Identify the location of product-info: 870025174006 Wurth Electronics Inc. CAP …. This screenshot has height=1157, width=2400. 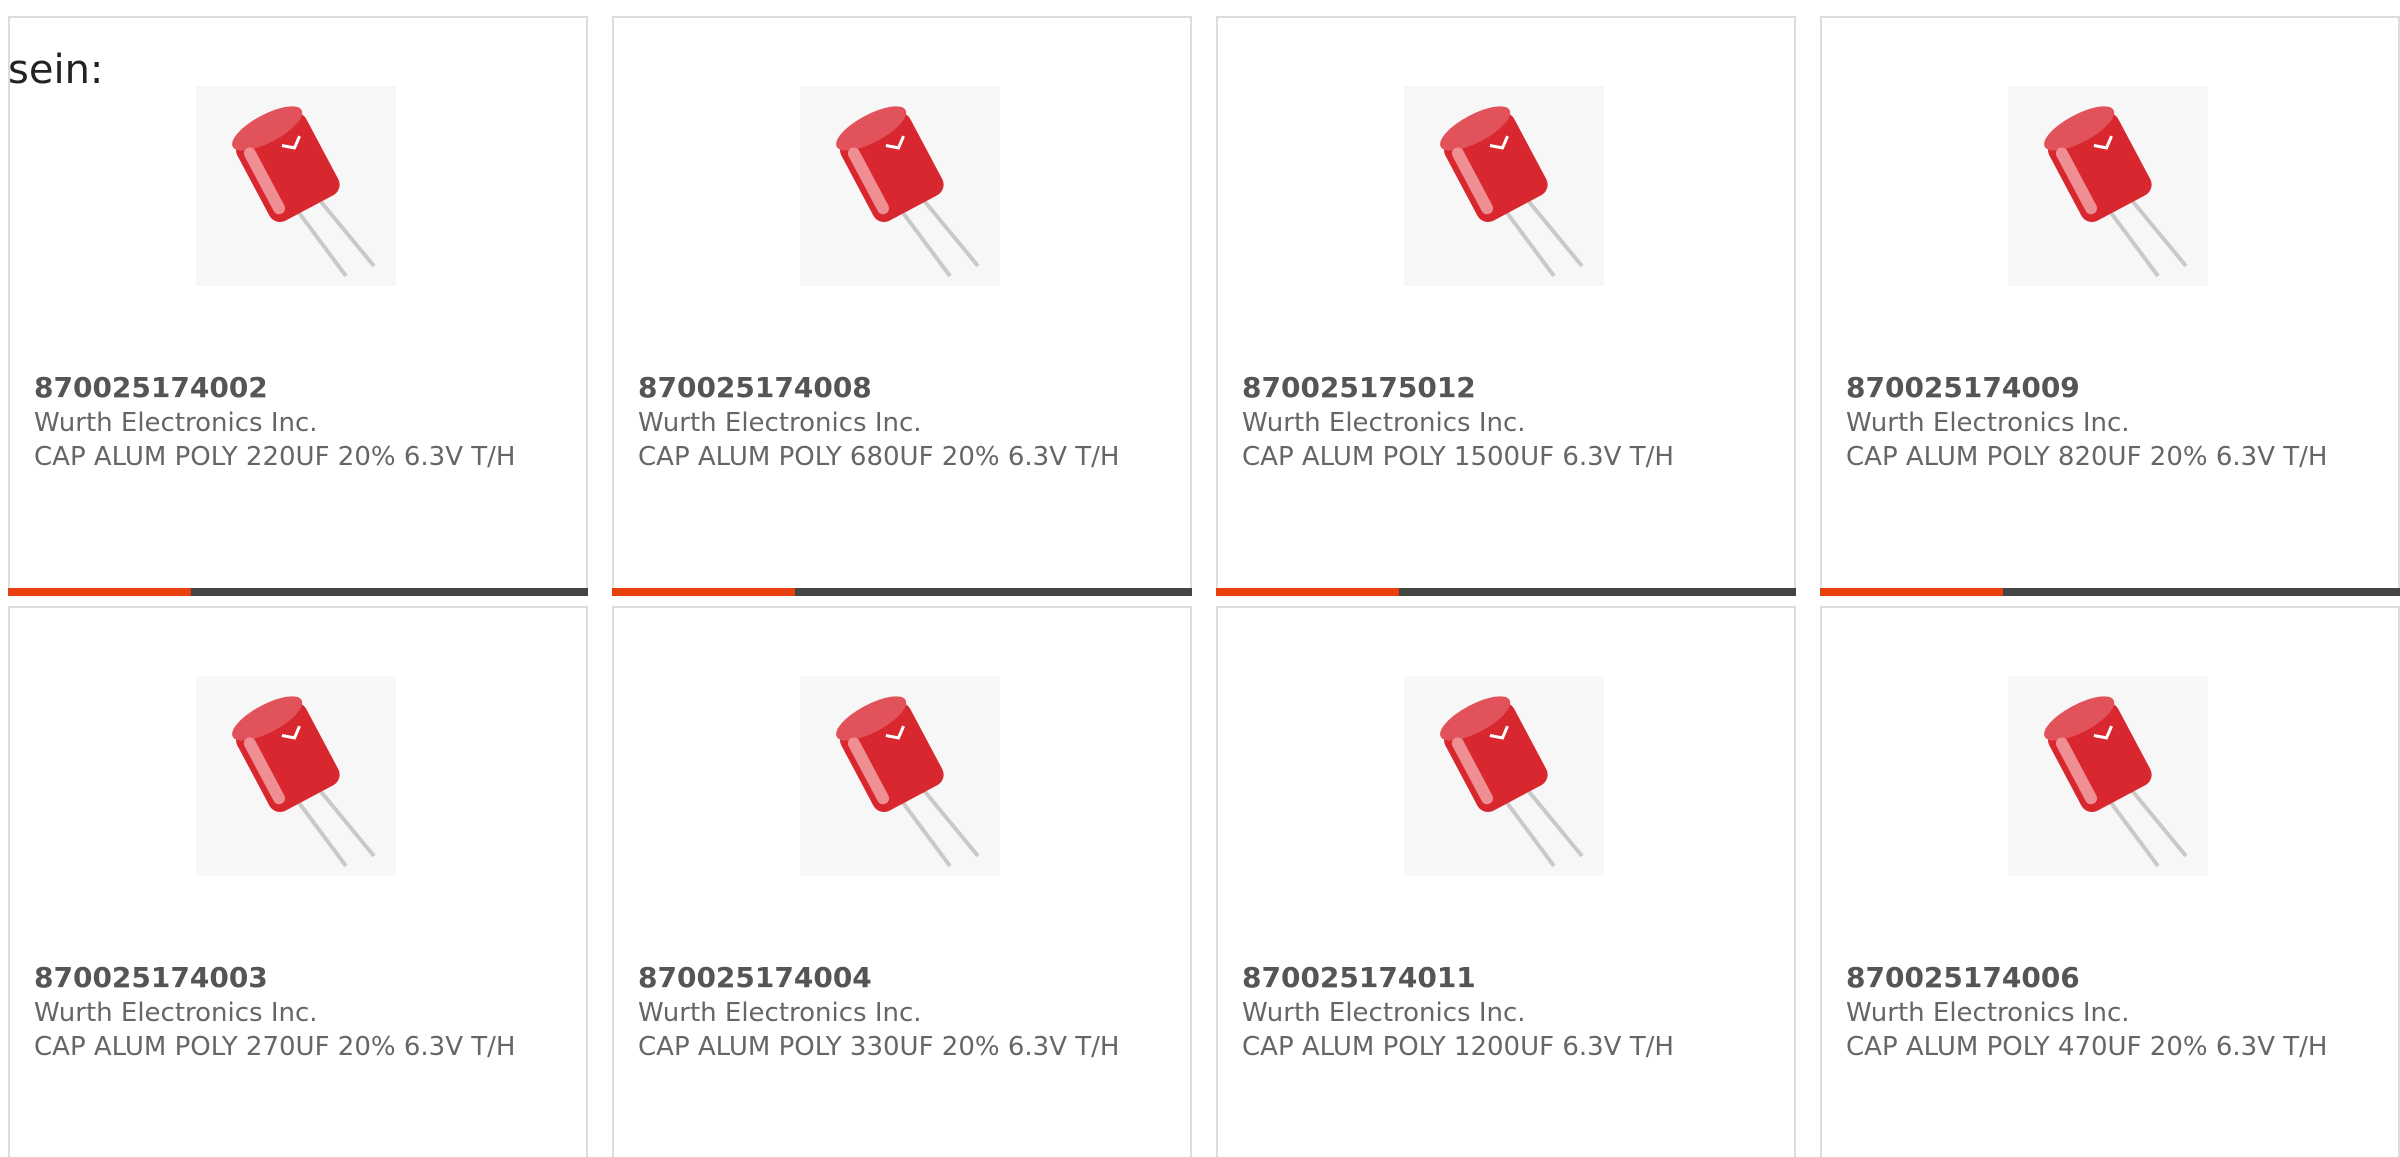
(2110, 1012).